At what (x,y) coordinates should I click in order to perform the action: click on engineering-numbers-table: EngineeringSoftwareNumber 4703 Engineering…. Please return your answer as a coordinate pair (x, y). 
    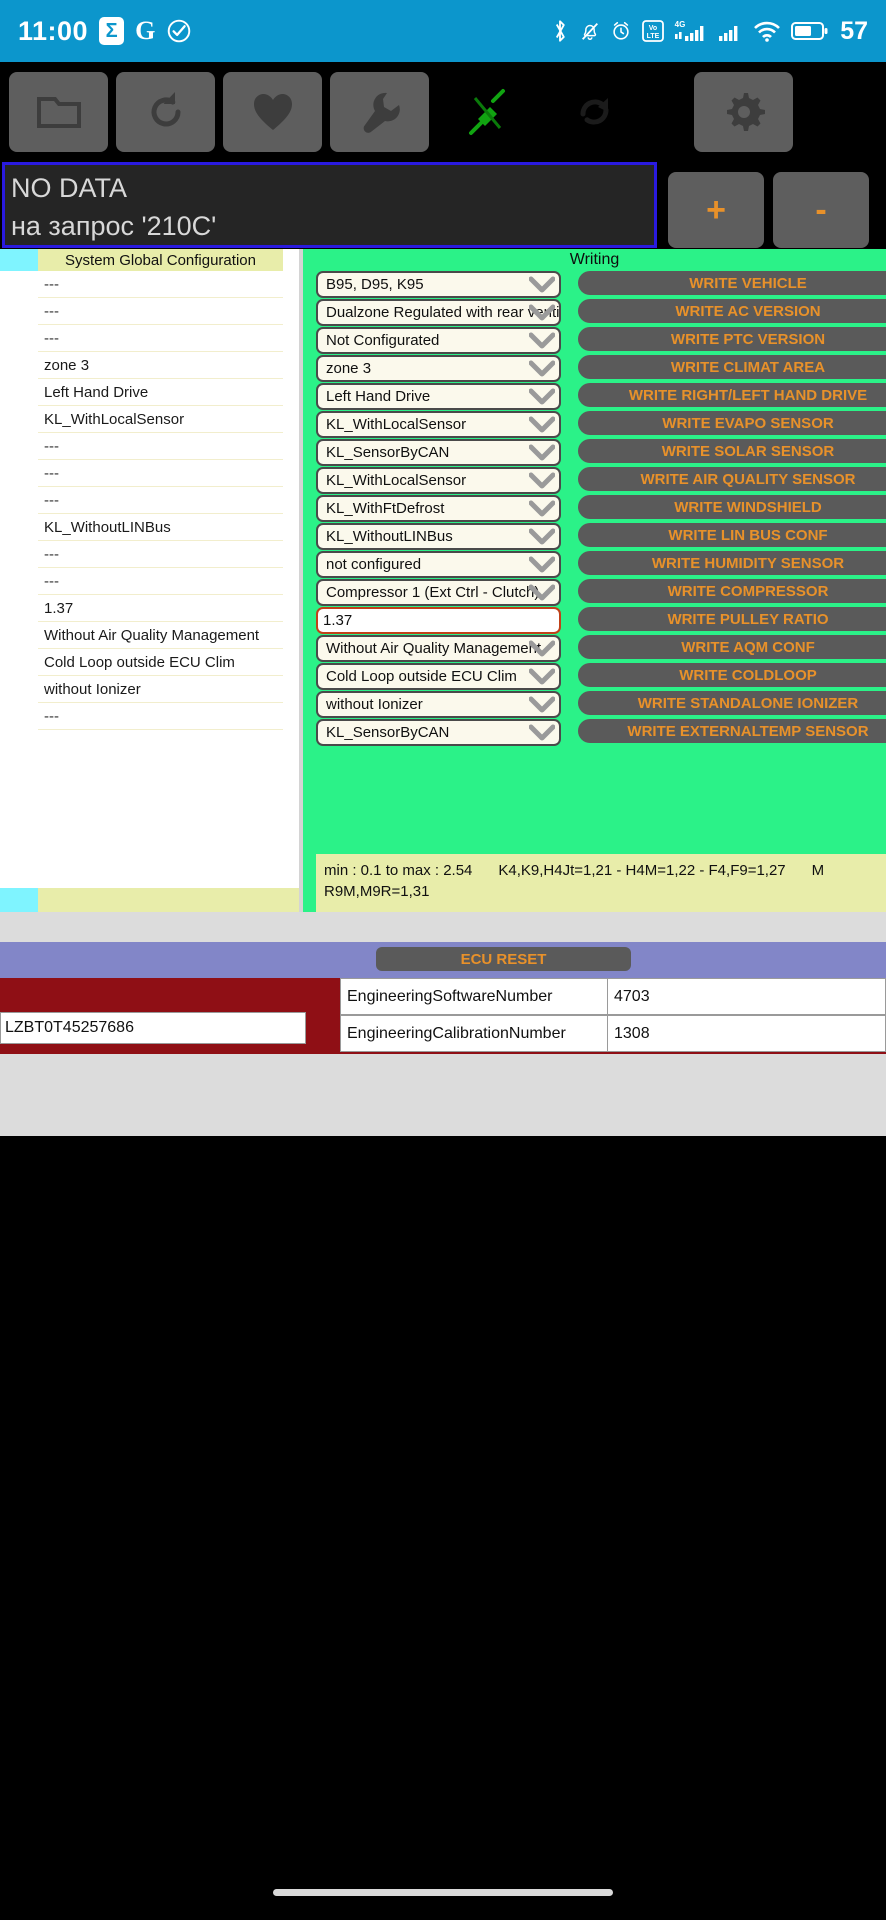
    Looking at the image, I should click on (613, 1015).